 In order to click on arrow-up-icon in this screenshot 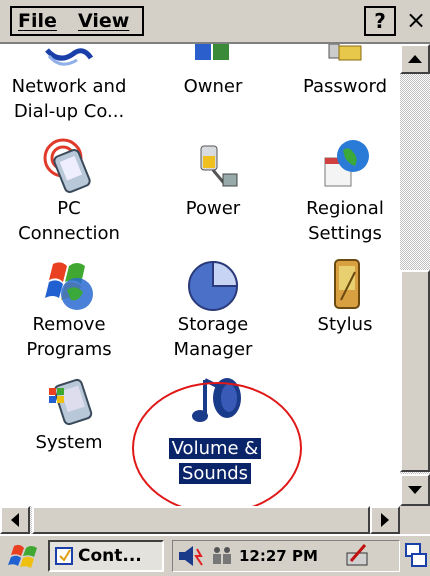, I will do `click(415, 59)`.